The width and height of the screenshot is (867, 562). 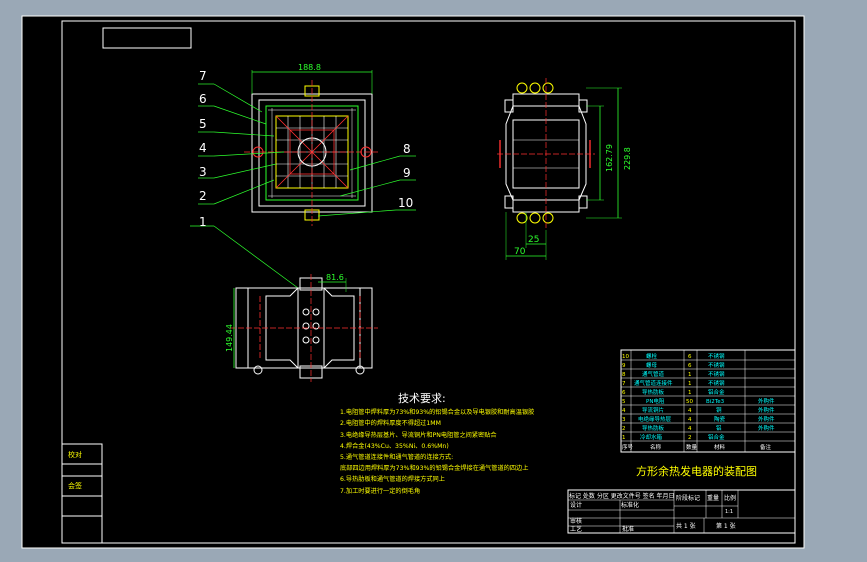 What do you see at coordinates (688, 498) in the screenshot?
I see `title-block-stage: 阶段标记` at bounding box center [688, 498].